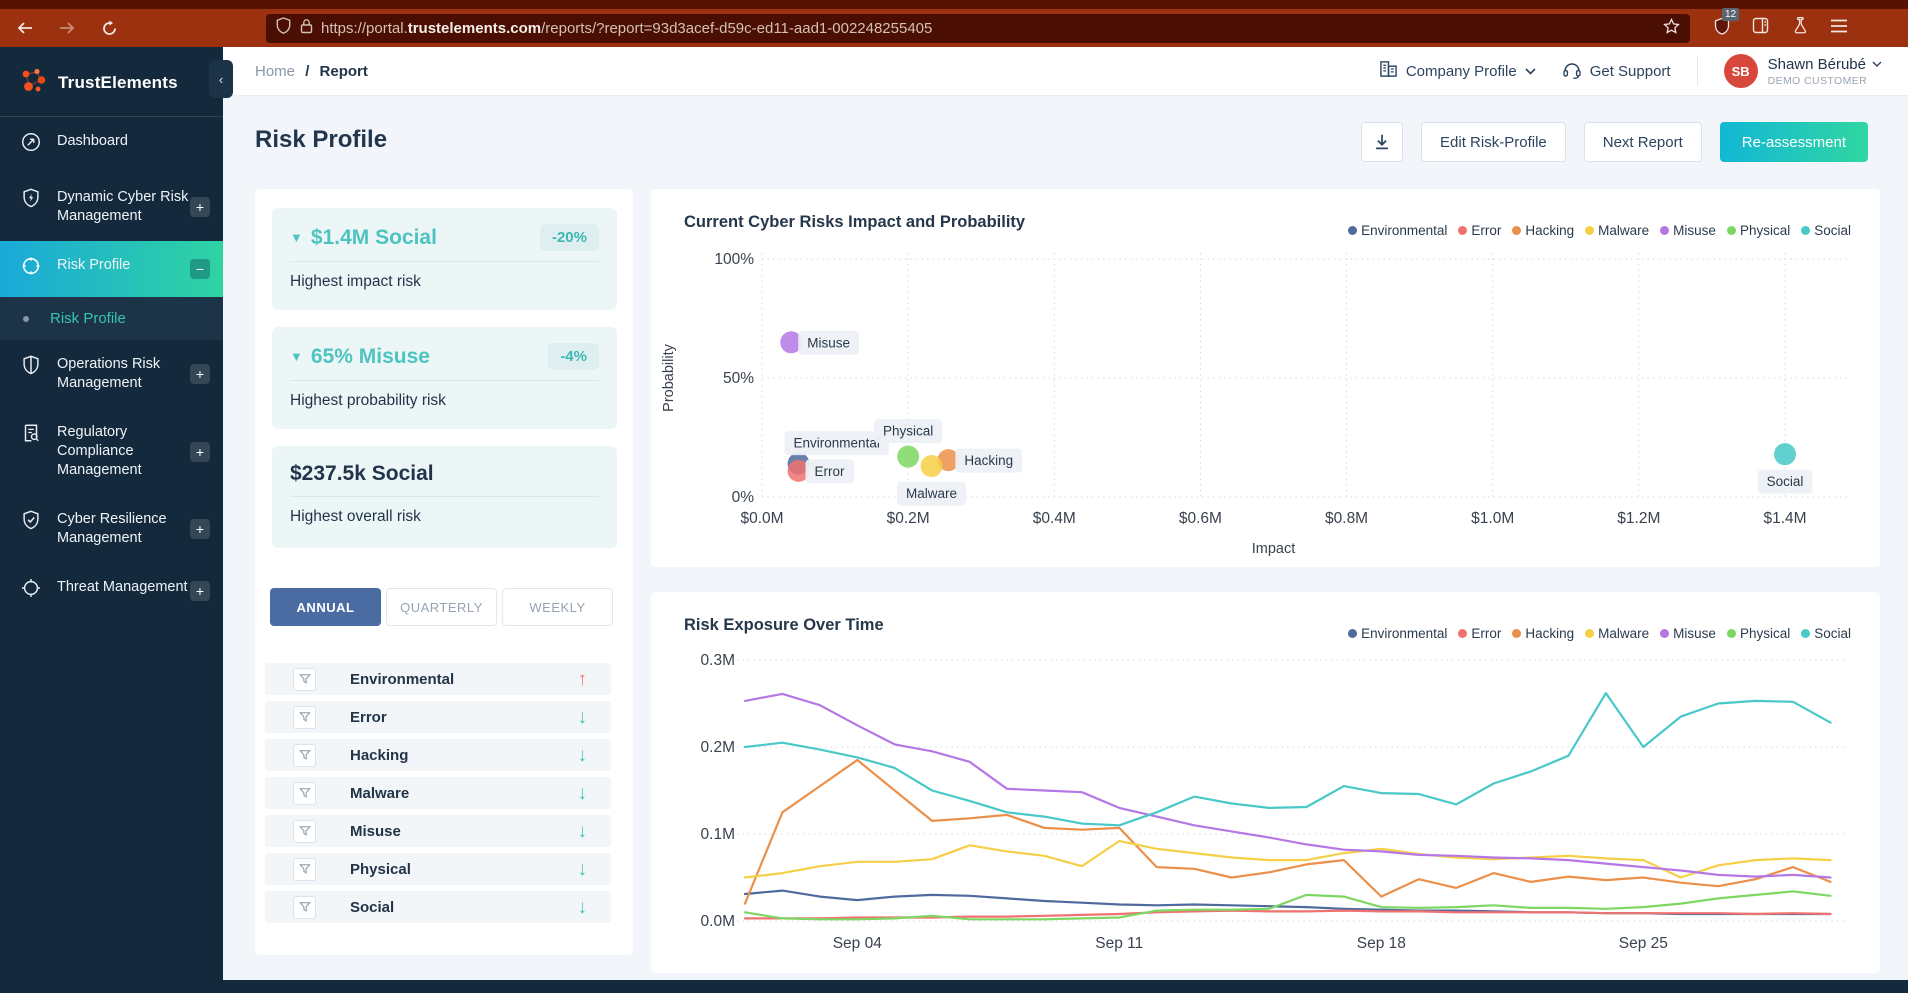 The image size is (1908, 993). What do you see at coordinates (1274, 549) in the screenshot?
I see `svg-text: Impact` at bounding box center [1274, 549].